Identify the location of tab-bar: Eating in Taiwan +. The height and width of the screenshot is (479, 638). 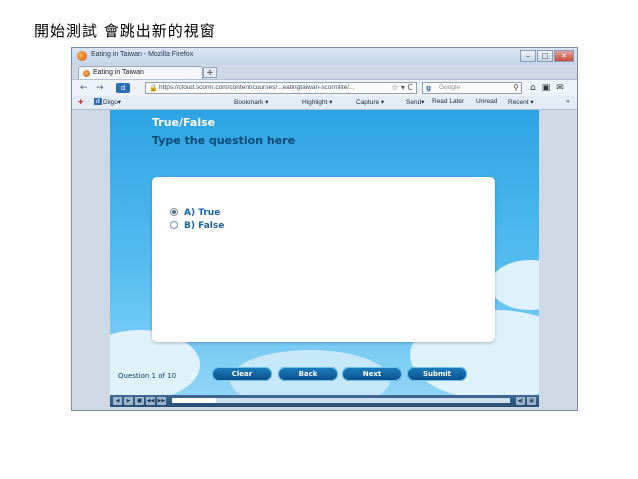
(324, 72).